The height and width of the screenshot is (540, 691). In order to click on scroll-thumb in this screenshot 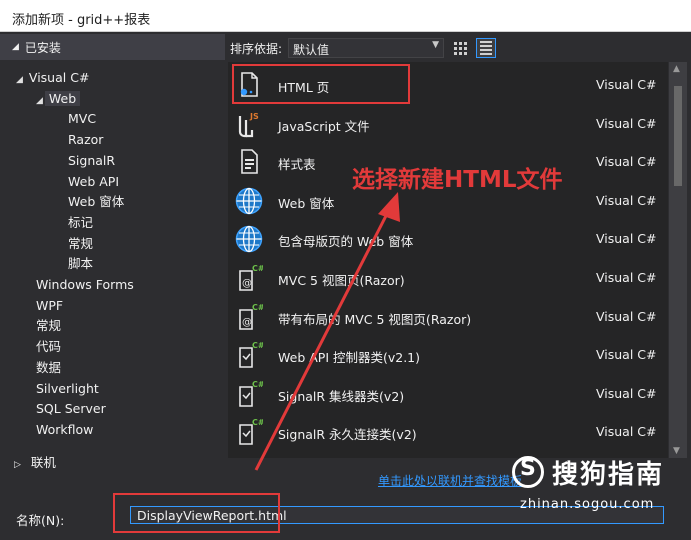, I will do `click(678, 136)`.